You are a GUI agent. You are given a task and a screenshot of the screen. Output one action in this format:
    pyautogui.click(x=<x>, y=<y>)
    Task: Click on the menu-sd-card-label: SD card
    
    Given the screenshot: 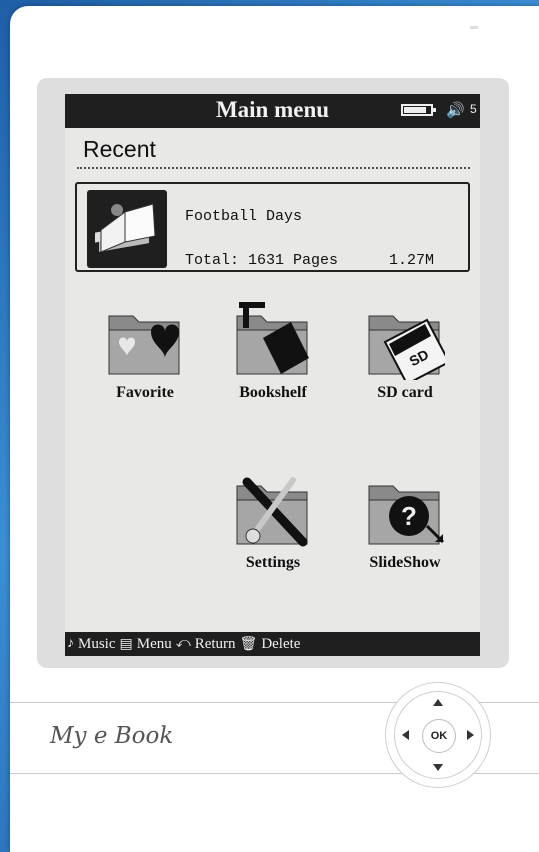 What is the action you would take?
    pyautogui.click(x=405, y=392)
    